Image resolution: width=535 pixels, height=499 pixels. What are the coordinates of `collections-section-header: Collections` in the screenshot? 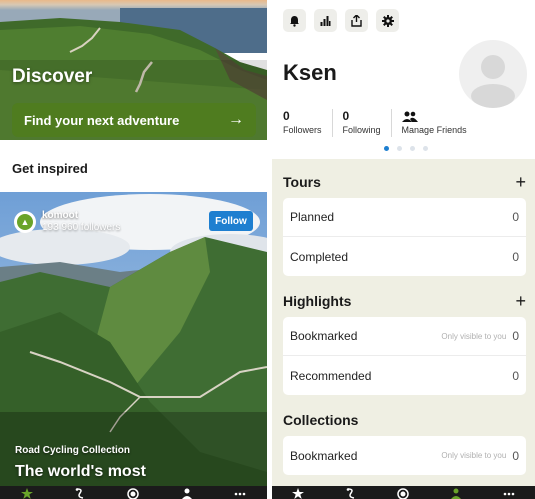 It's located at (404, 420).